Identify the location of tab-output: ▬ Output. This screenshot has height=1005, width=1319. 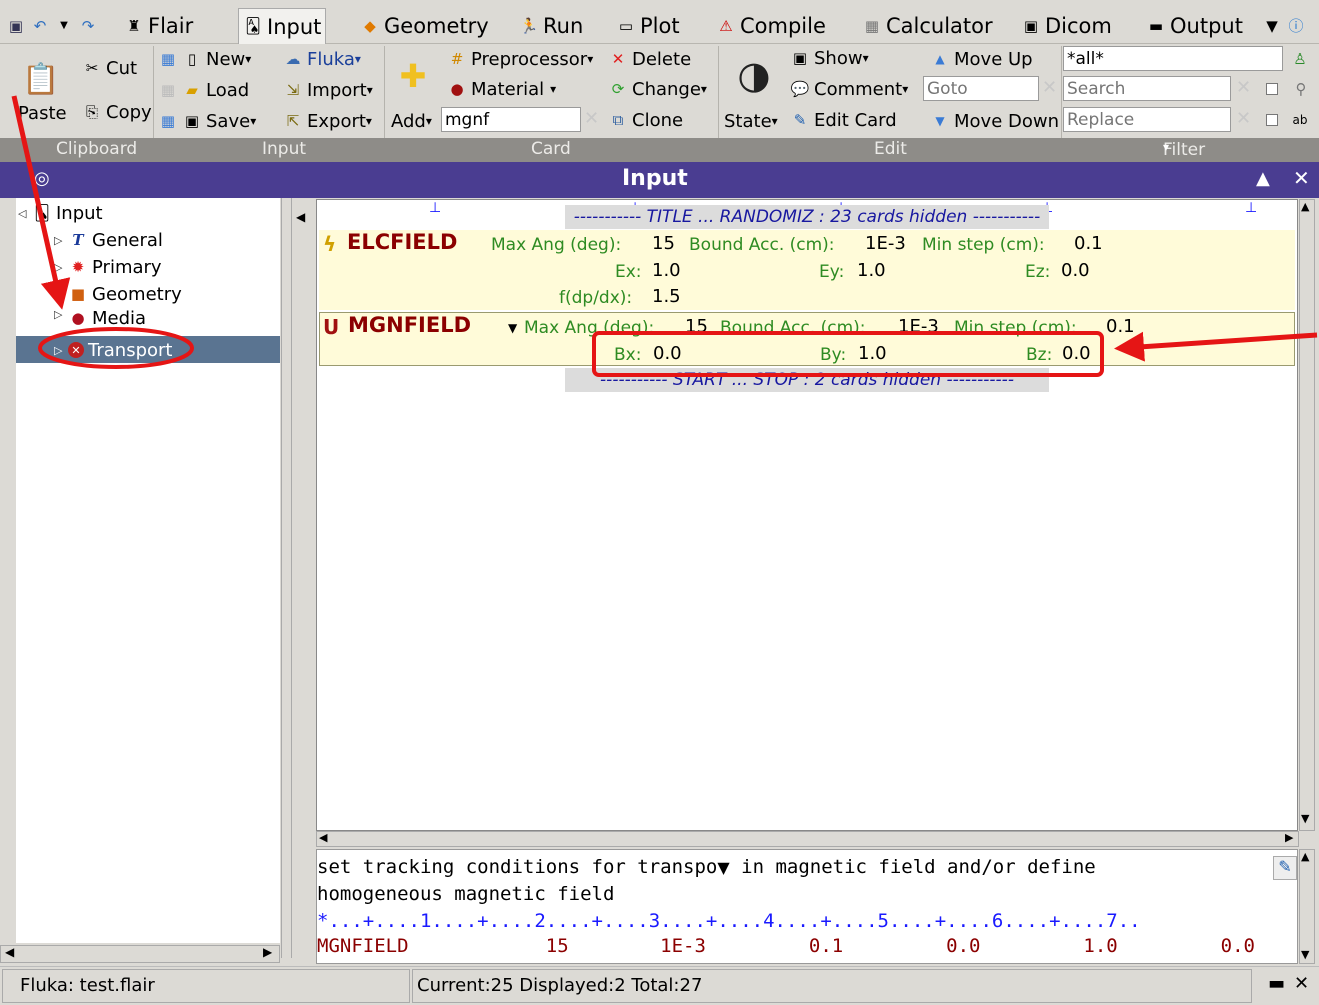
(1194, 26).